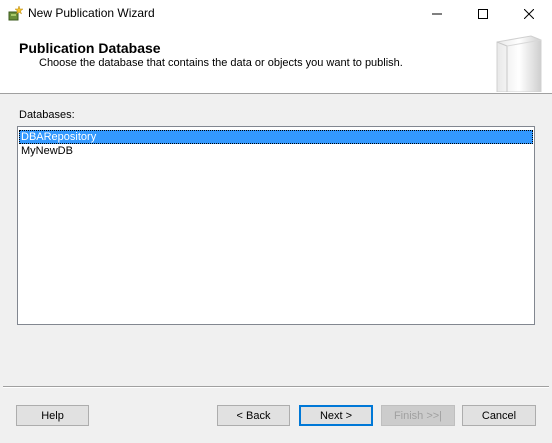 The image size is (552, 443). What do you see at coordinates (15, 13) in the screenshot?
I see `wizard-star-icon` at bounding box center [15, 13].